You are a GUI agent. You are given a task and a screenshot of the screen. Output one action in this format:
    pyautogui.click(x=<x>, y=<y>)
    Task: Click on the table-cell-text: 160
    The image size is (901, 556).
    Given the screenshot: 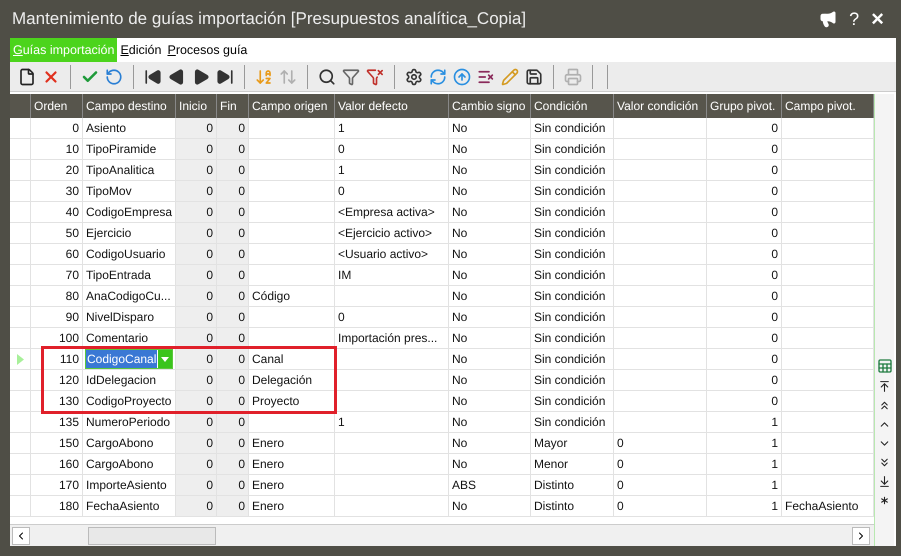 What is the action you would take?
    pyautogui.click(x=68, y=464)
    